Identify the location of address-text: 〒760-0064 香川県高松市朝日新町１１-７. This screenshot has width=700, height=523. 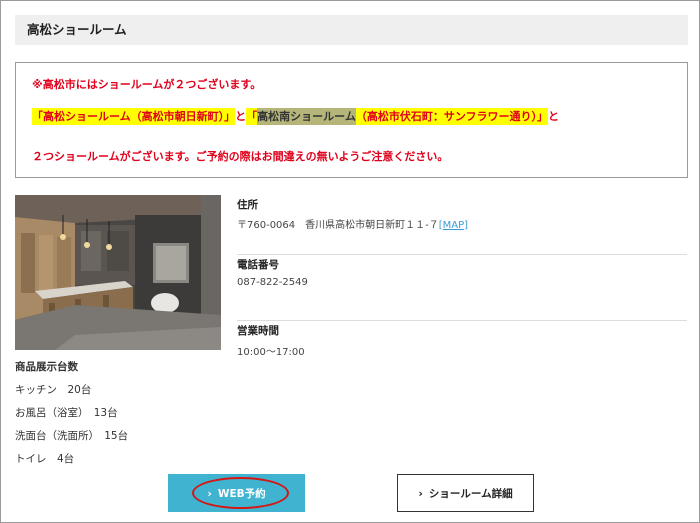
(338, 225).